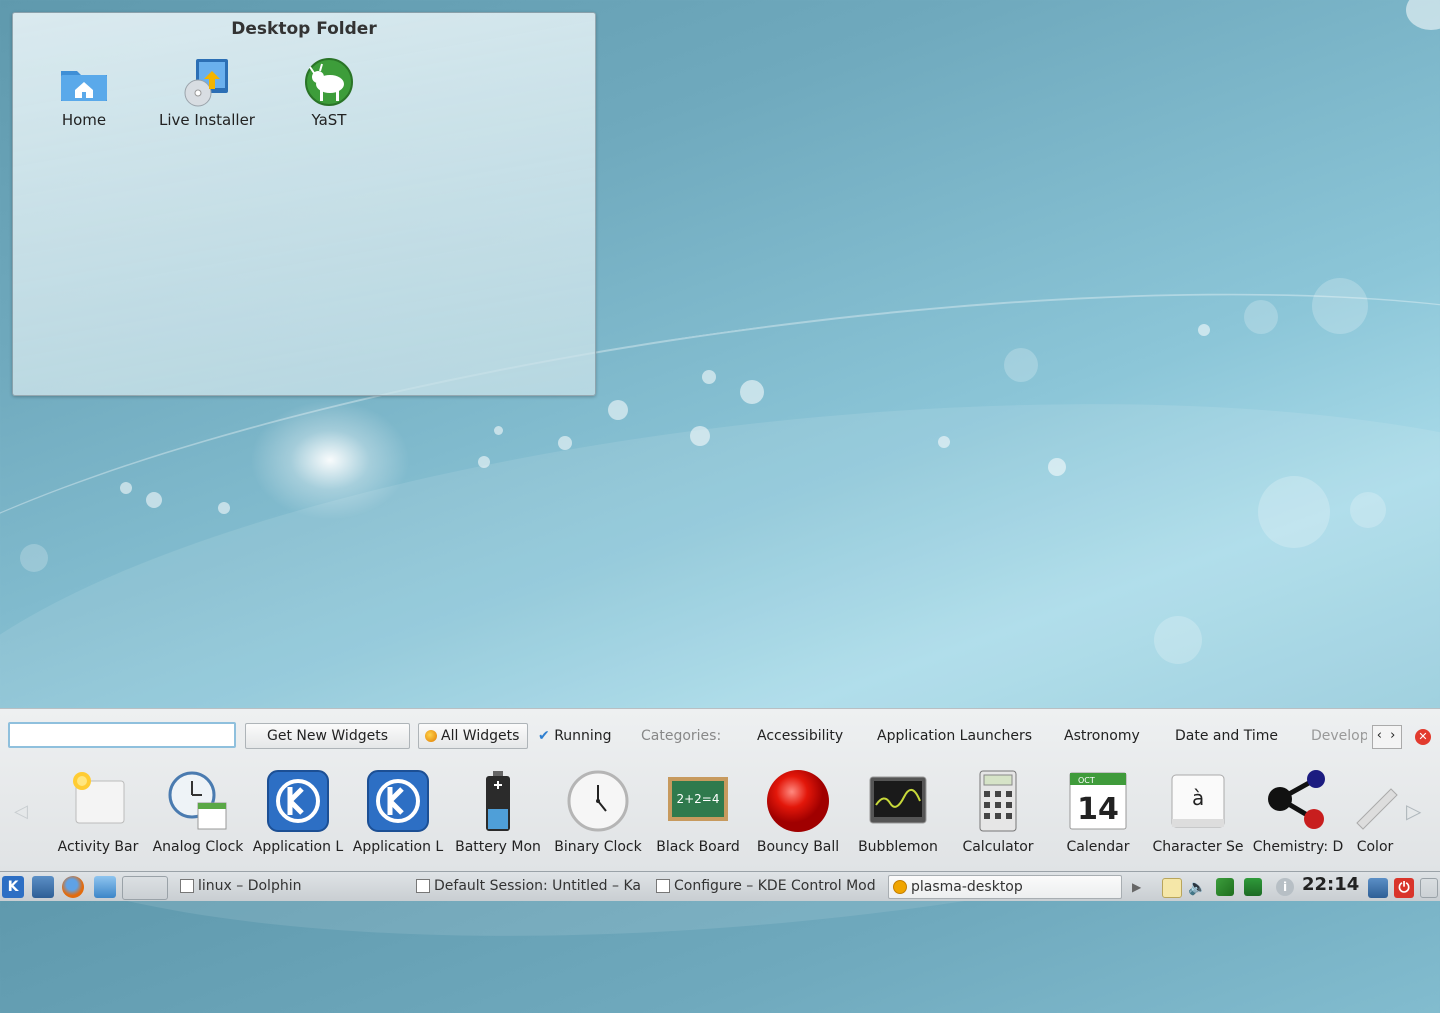 This screenshot has width=1440, height=1013. I want to click on task-label: Default Session: Untitled – Ka, so click(537, 886).